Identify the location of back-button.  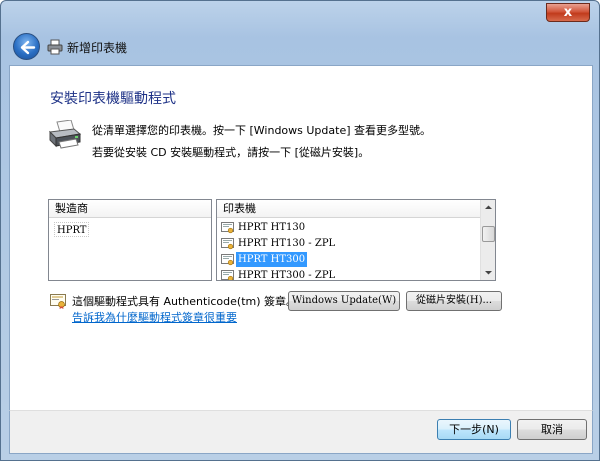
(26, 46).